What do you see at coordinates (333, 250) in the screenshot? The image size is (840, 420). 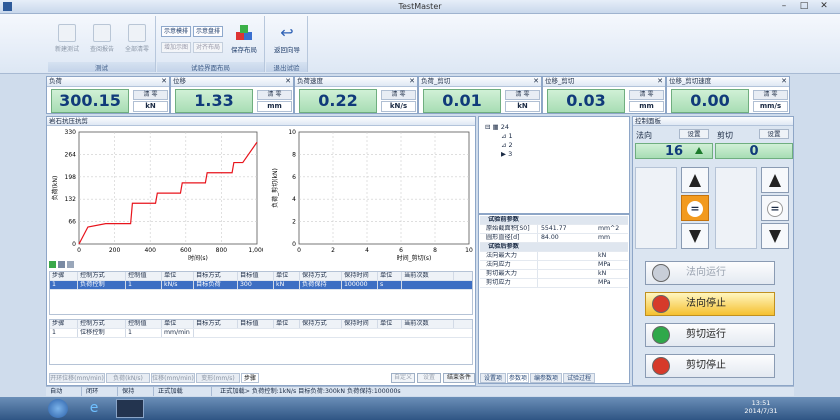 I see `x-tick-label: 2` at bounding box center [333, 250].